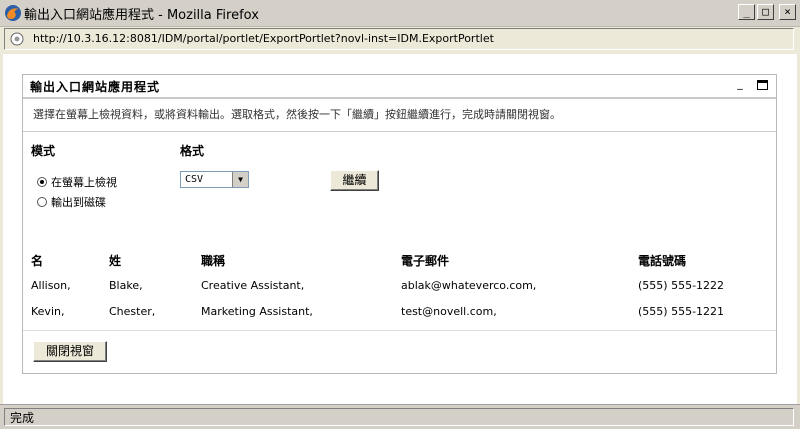  Describe the element at coordinates (253, 285) in the screenshot. I see `cell-title: Creative Assistant,` at that location.